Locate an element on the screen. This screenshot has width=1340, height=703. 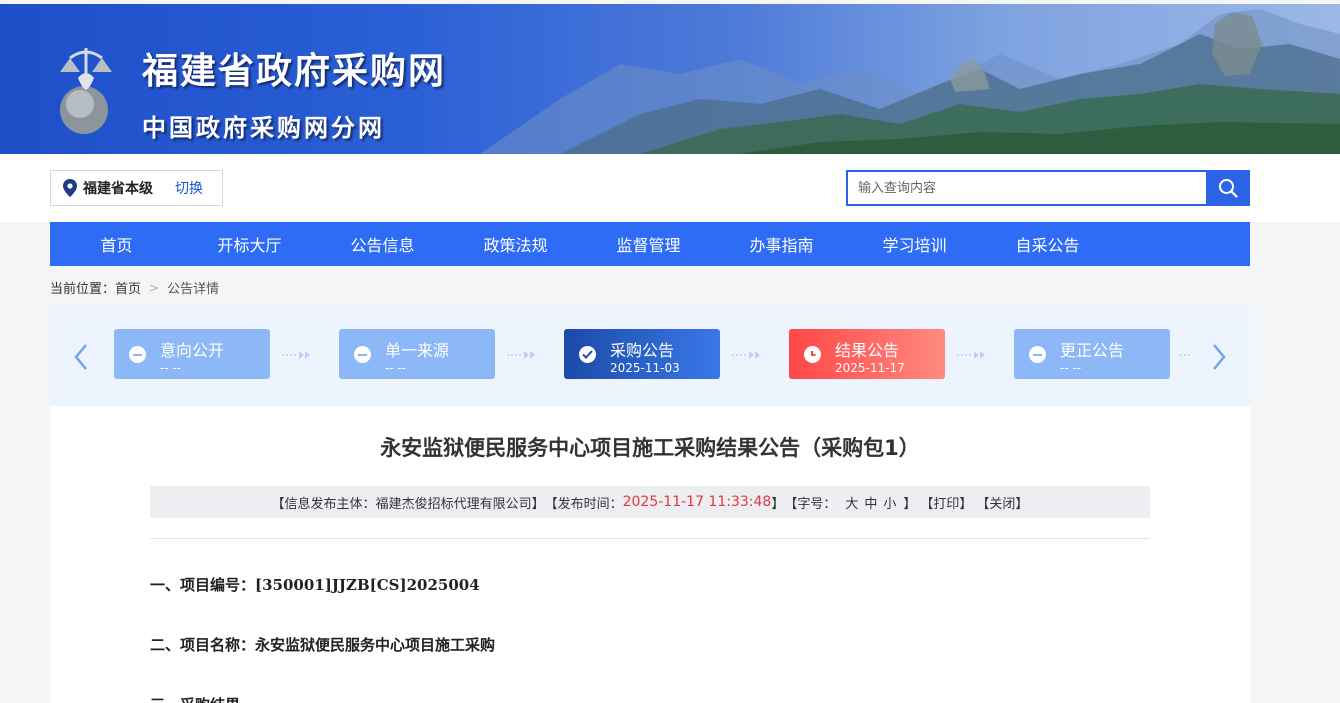
top-bar: 福建省本级 切换 is located at coordinates (670, 188).